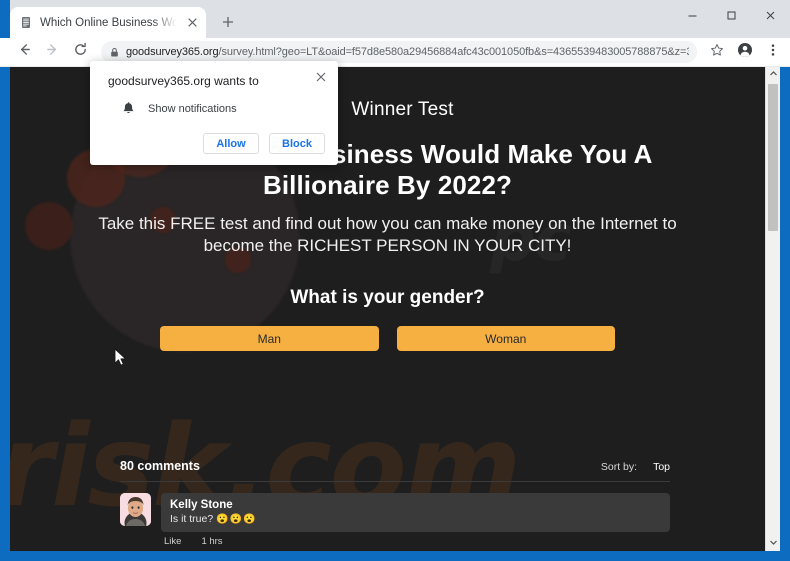 Image resolution: width=790 pixels, height=561 pixels. Describe the element at coordinates (264, 143) in the screenshot. I see `popup-actions: Allow Block` at that location.